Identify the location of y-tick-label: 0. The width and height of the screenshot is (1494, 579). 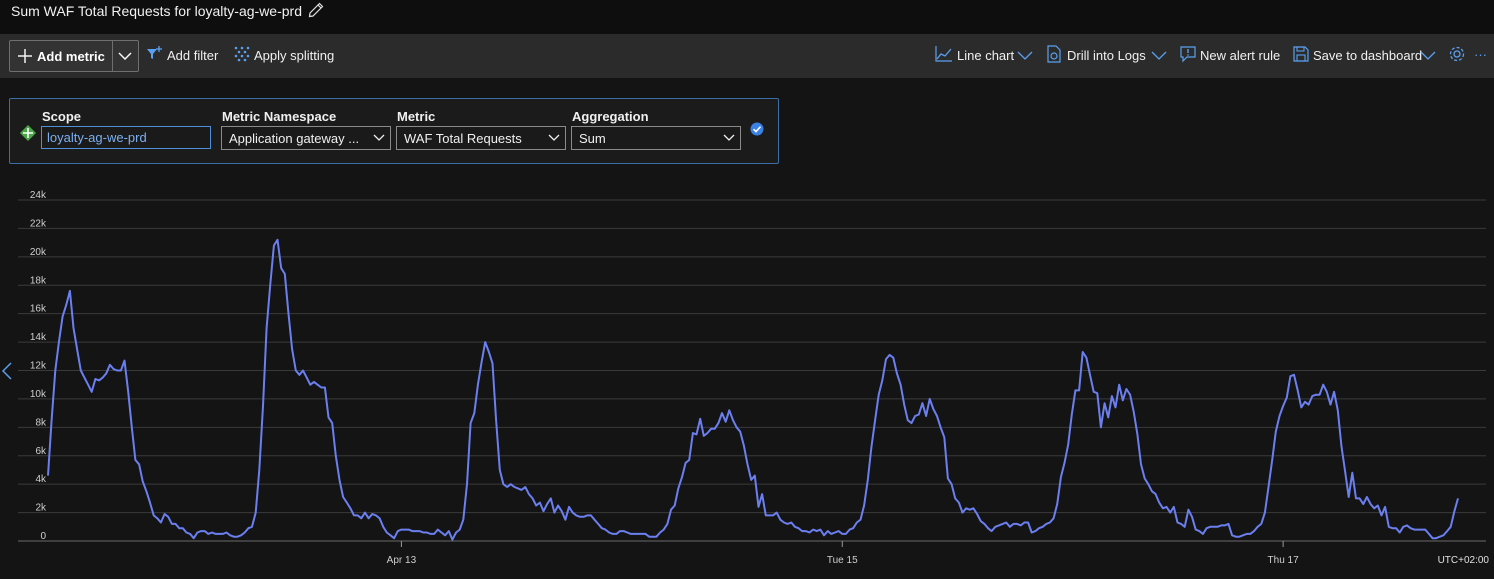
(43, 536).